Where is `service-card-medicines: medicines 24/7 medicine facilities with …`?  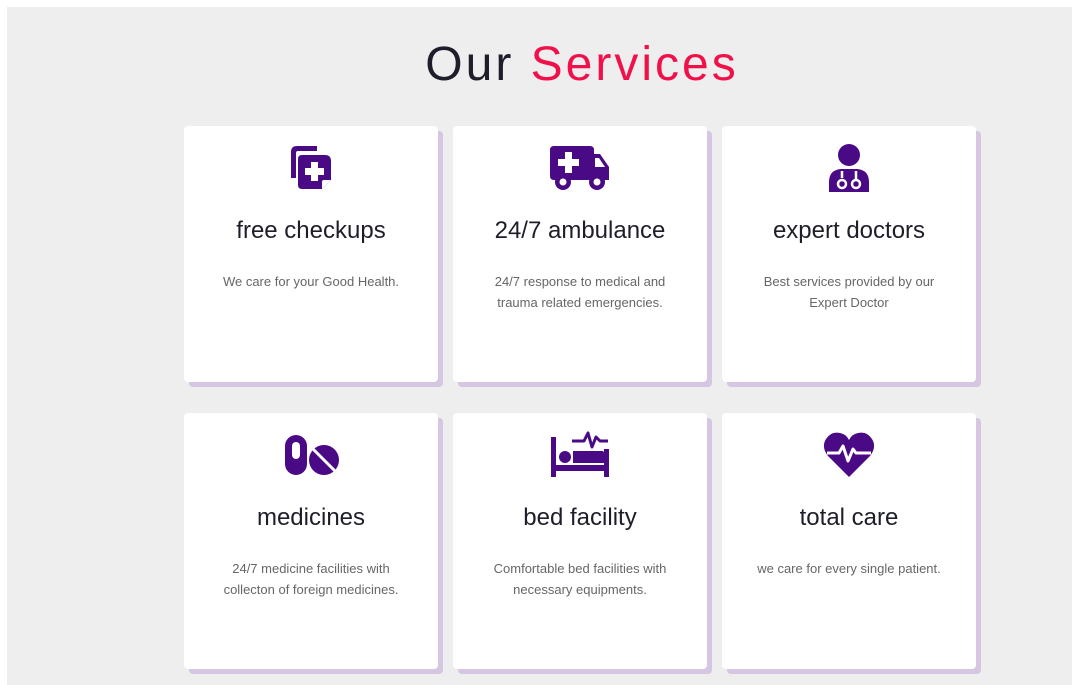
service-card-medicines: medicines 24/7 medicine facilities with … is located at coordinates (311, 541).